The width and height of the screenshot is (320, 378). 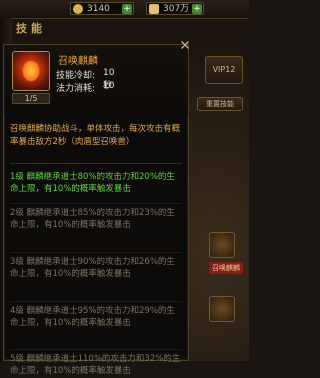 I want to click on cooldown-row: 技能冷却: 10秒, so click(x=85, y=79).